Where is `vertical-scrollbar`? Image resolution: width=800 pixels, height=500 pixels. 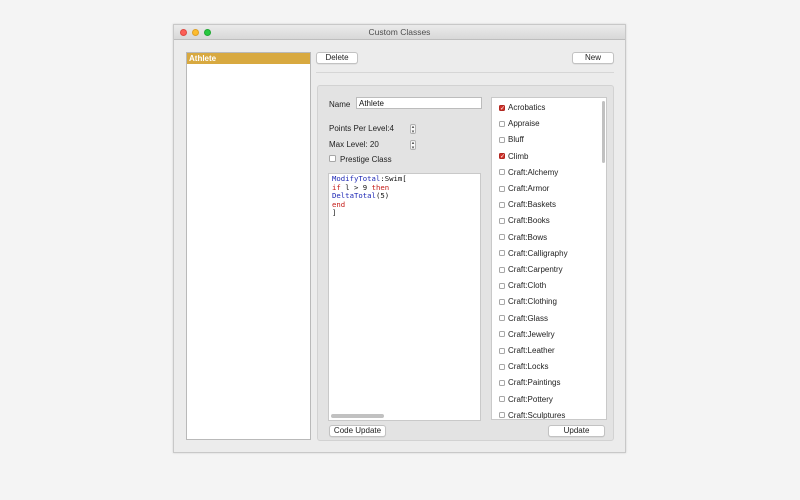
vertical-scrollbar is located at coordinates (603, 132).